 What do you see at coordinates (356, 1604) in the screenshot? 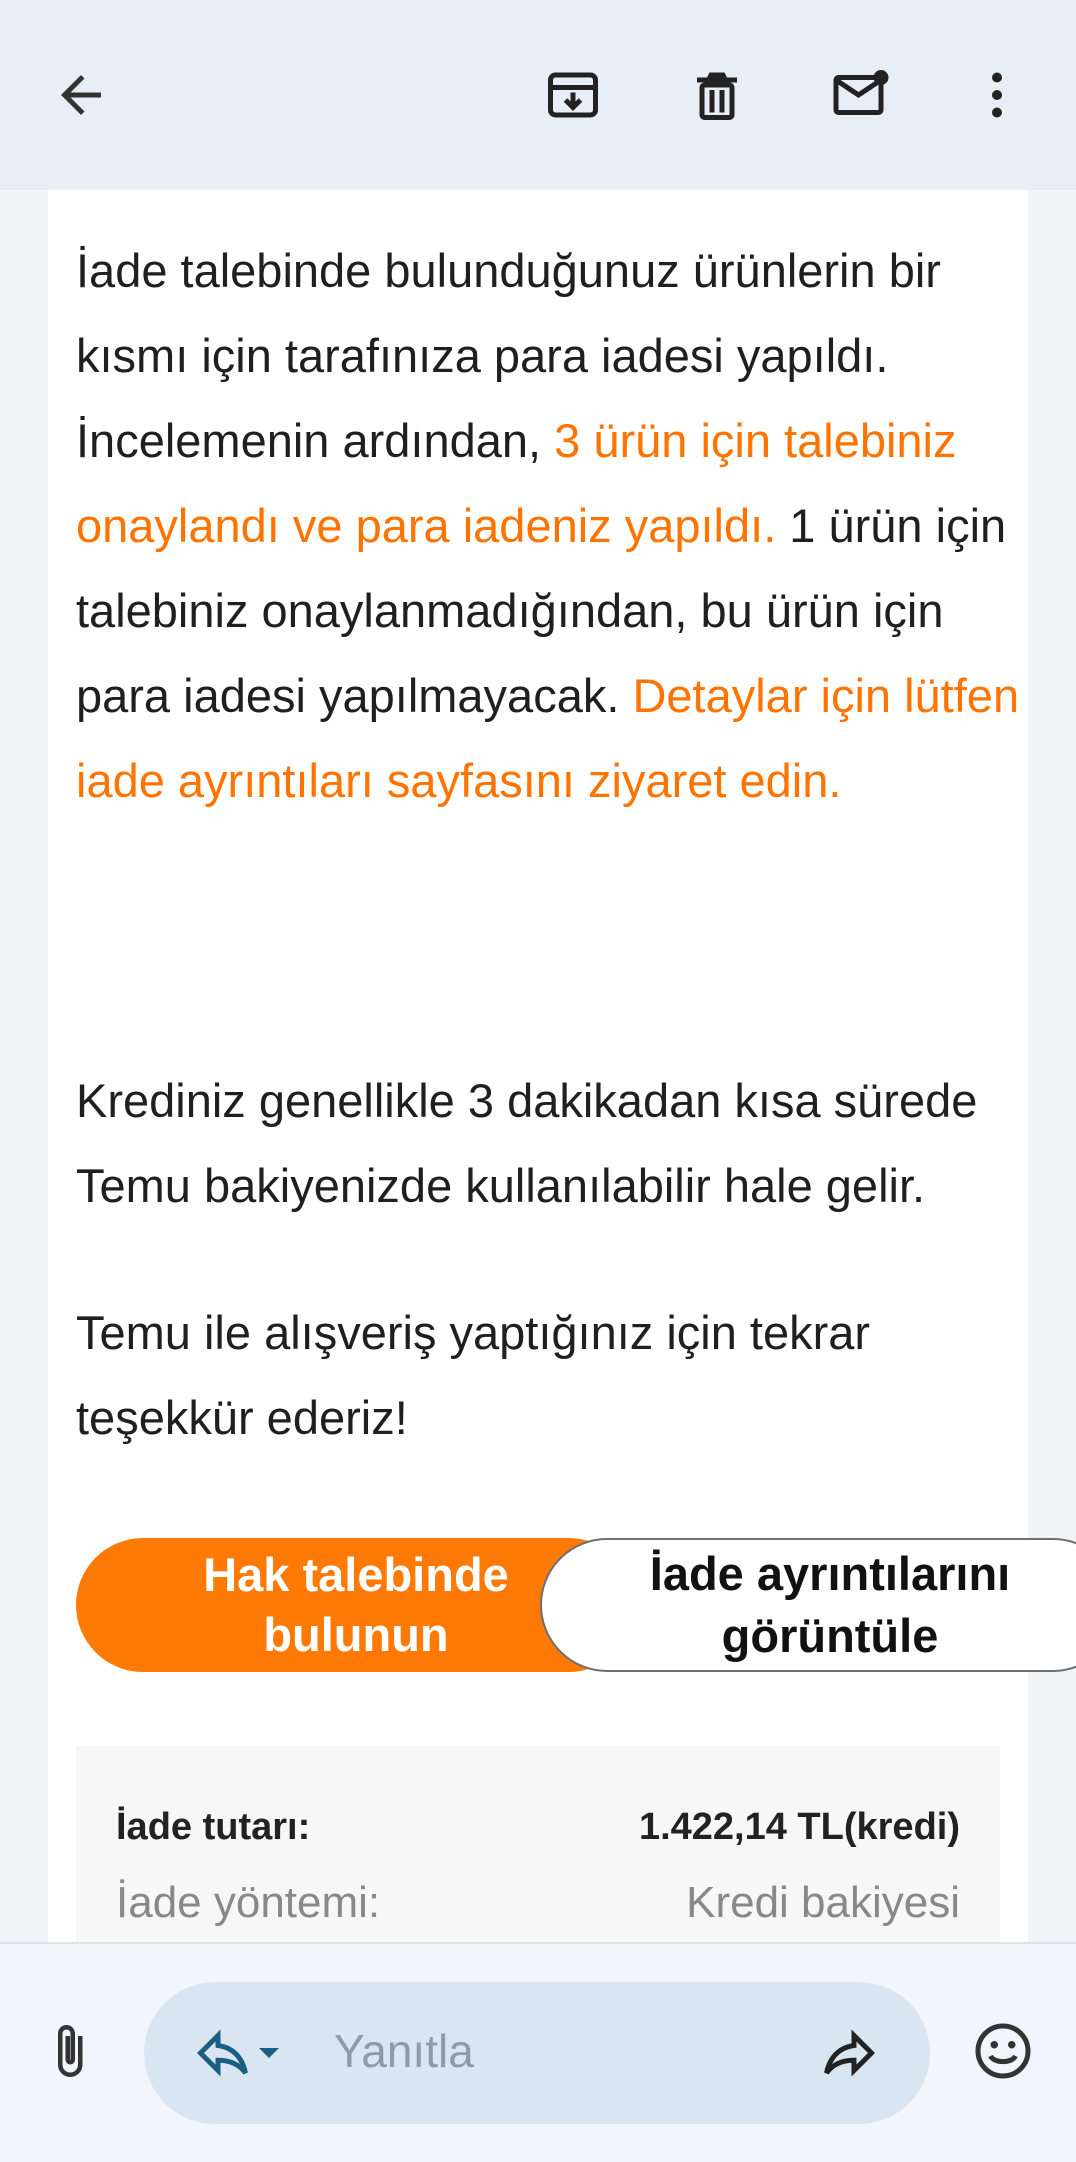
I see `claim-button-label: Hak talebinde bulunun` at bounding box center [356, 1604].